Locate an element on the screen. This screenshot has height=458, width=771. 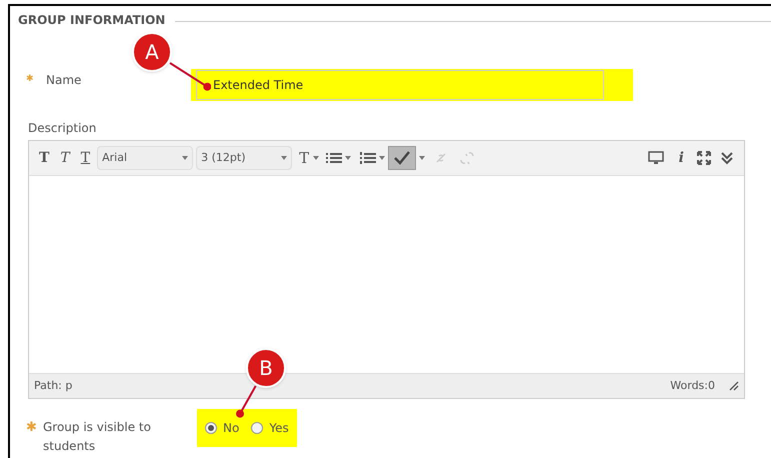
bold-button: T is located at coordinates (44, 158).